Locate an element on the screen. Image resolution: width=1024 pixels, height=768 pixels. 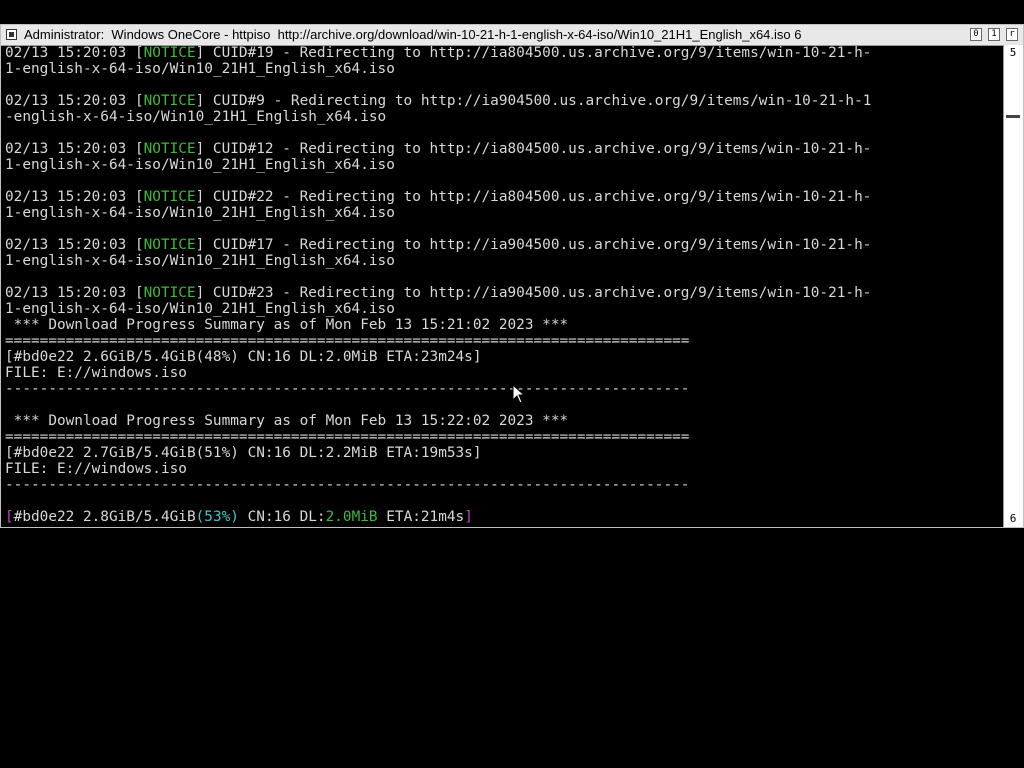
close-button: r is located at coordinates (1012, 34).